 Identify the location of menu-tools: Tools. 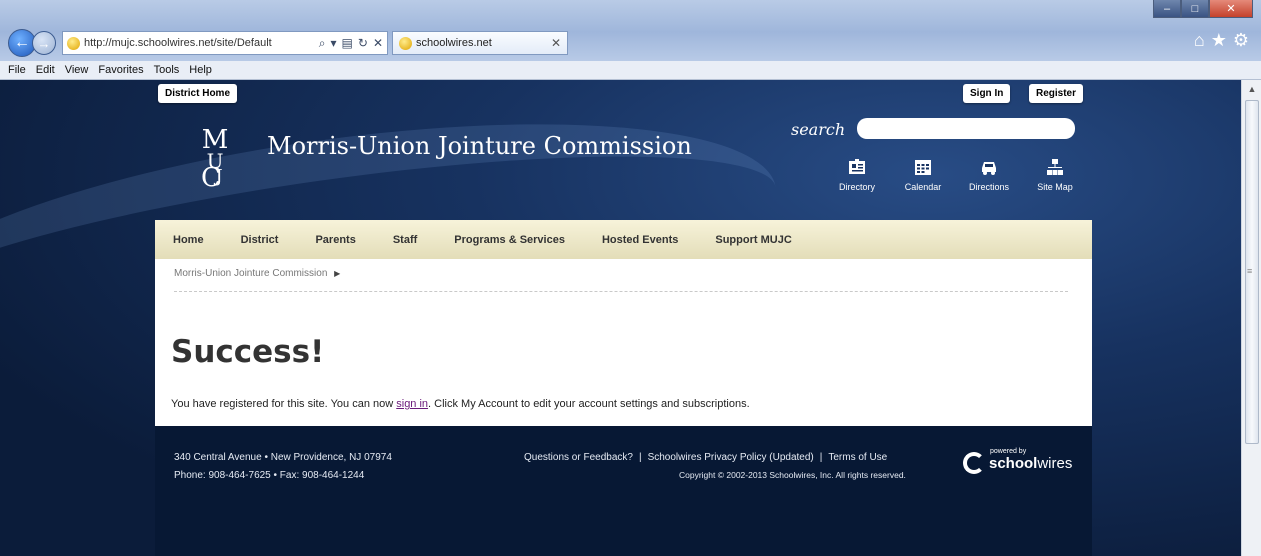
(167, 70).